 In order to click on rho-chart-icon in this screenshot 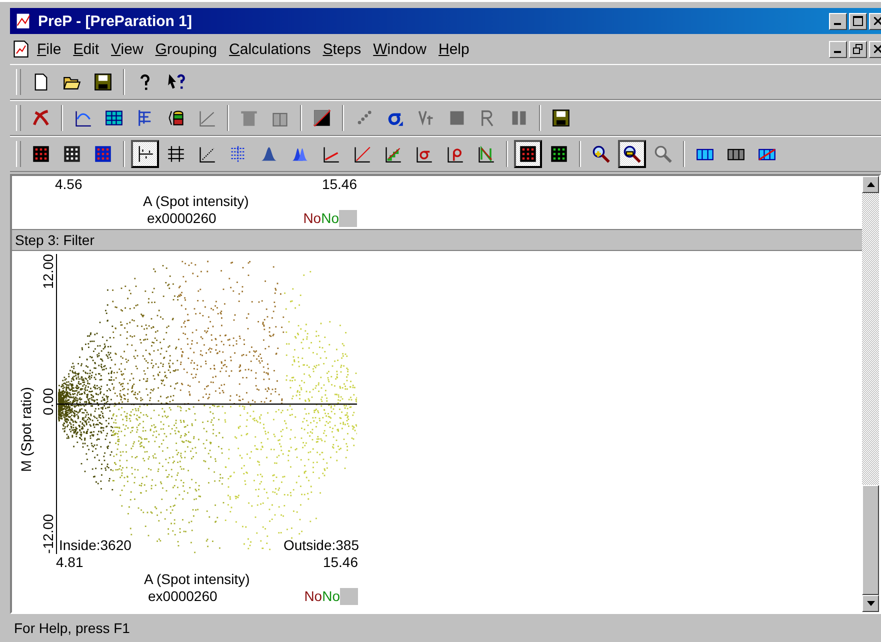, I will do `click(455, 154)`.